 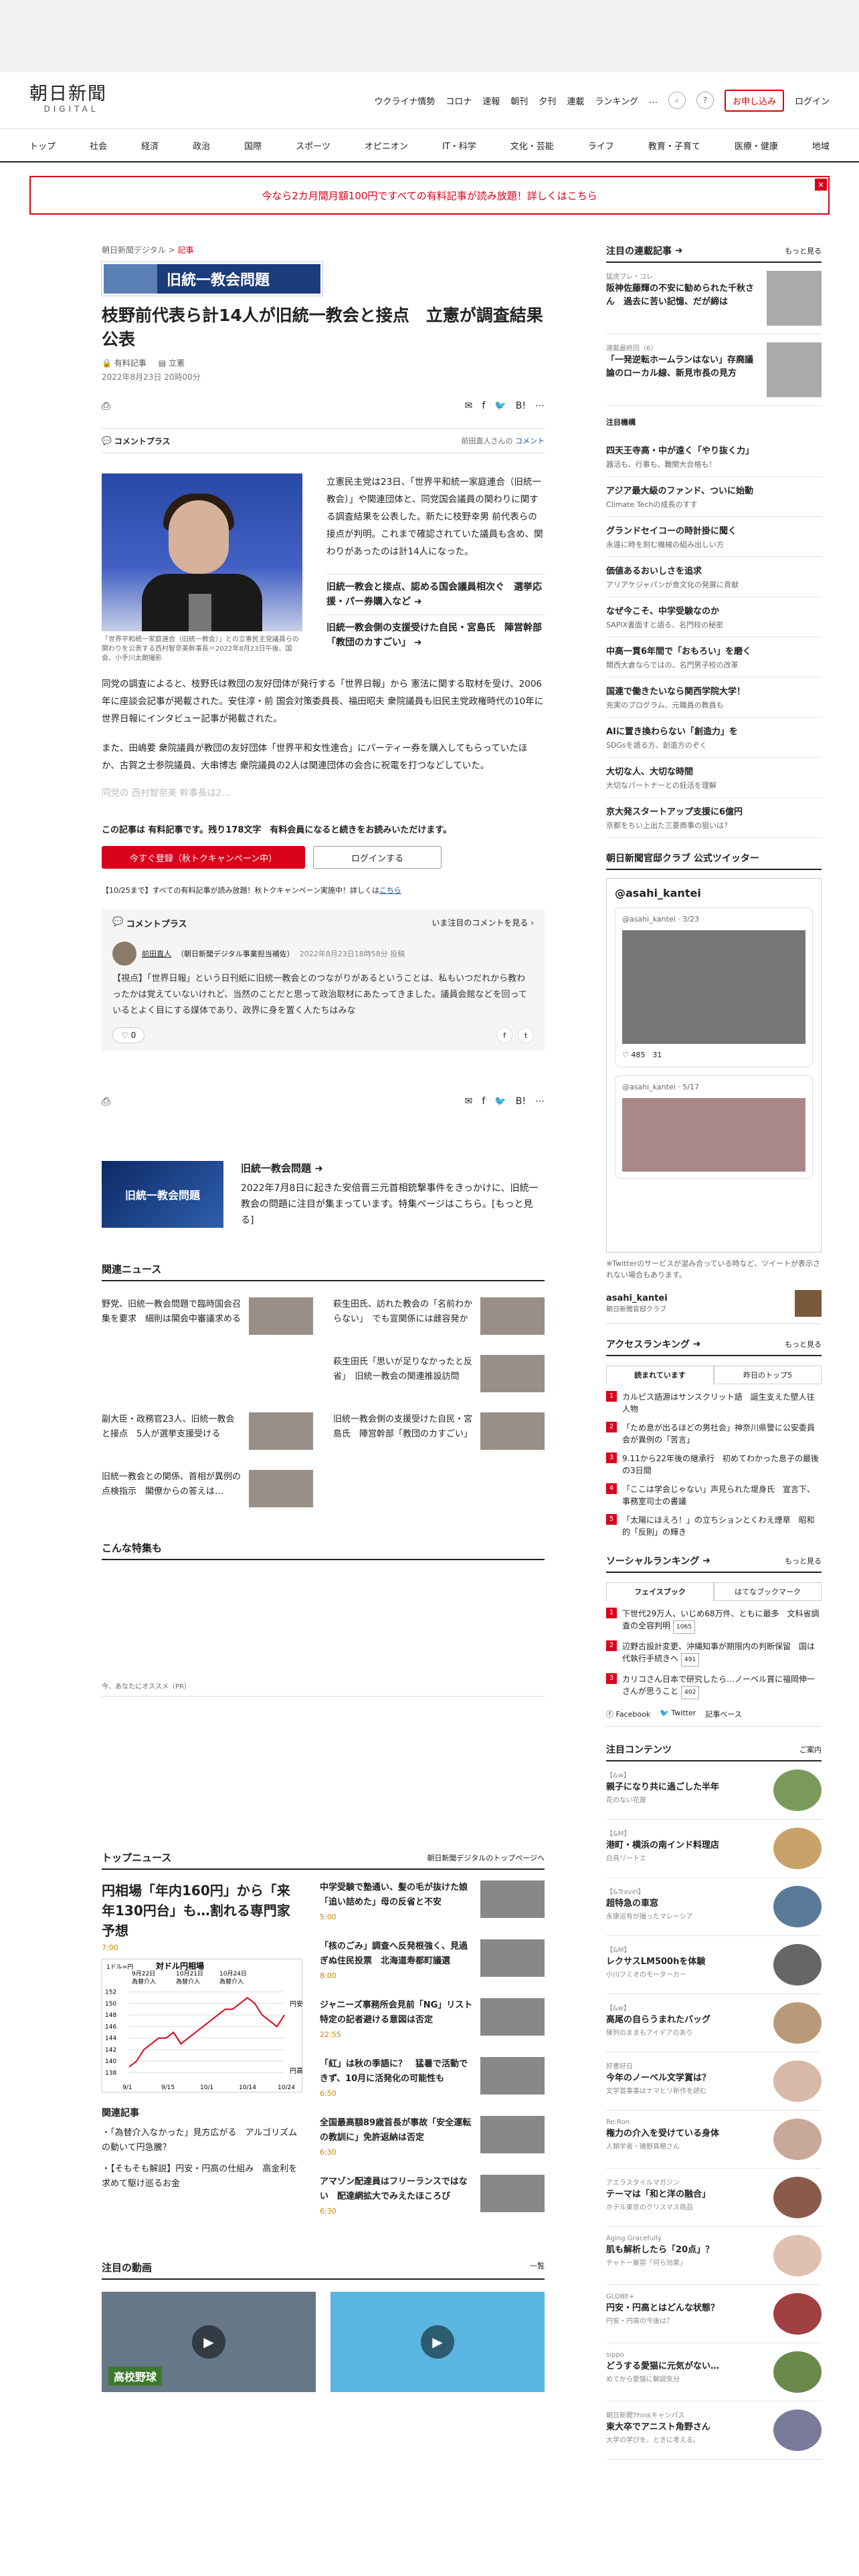 What do you see at coordinates (811, 1749) in the screenshot?
I see `contents-more: ご案内` at bounding box center [811, 1749].